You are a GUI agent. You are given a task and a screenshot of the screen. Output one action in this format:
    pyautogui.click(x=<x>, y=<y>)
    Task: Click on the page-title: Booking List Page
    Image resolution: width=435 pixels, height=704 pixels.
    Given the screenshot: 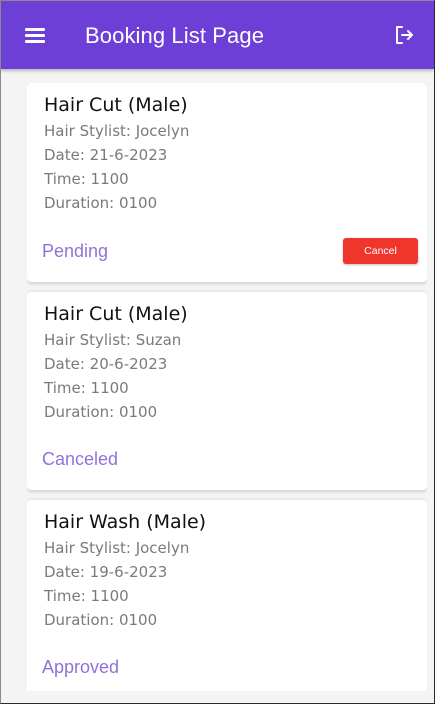 What is the action you would take?
    pyautogui.click(x=175, y=35)
    